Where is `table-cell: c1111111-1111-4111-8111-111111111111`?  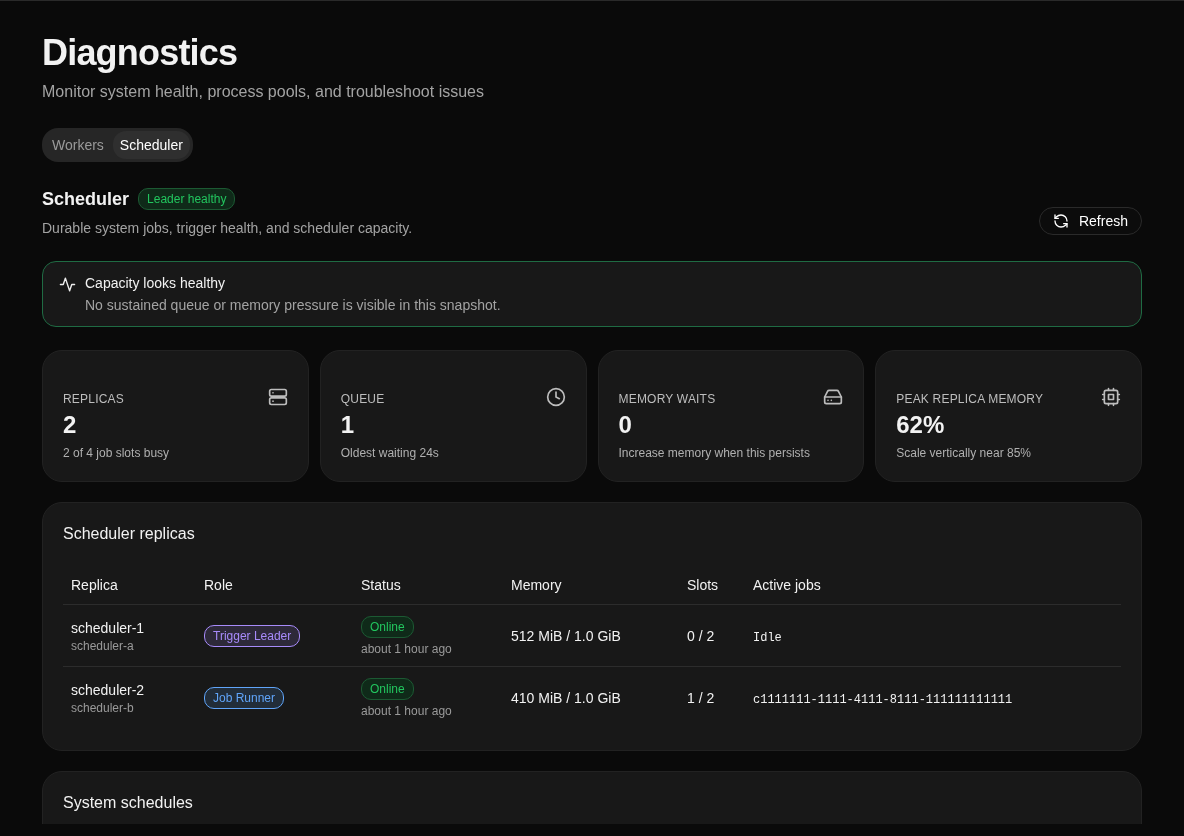 table-cell: c1111111-1111-4111-8111-111111111111 is located at coordinates (883, 699).